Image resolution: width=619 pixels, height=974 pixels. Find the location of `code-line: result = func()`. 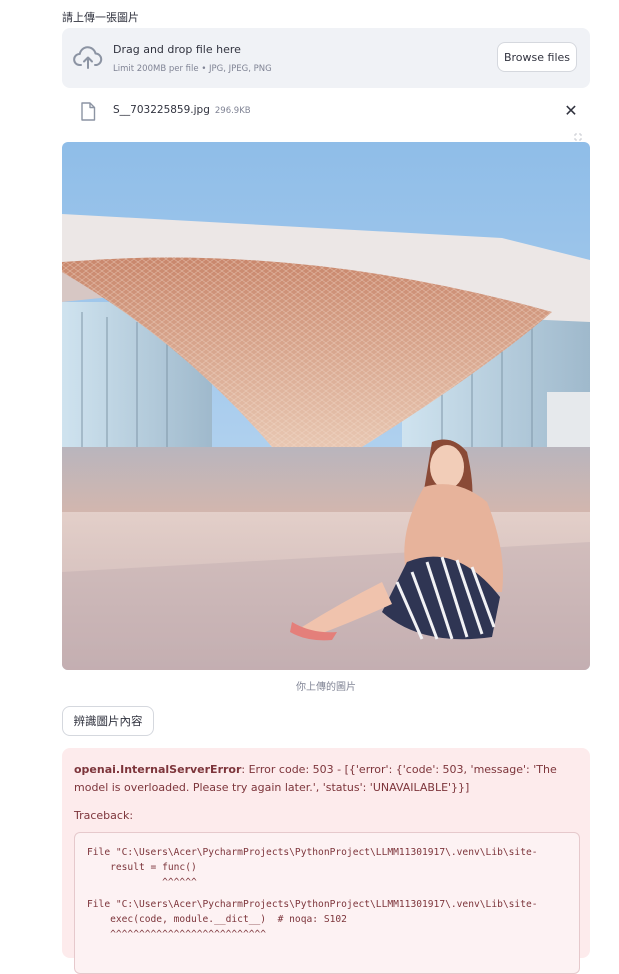

code-line: result = func() is located at coordinates (142, 867).